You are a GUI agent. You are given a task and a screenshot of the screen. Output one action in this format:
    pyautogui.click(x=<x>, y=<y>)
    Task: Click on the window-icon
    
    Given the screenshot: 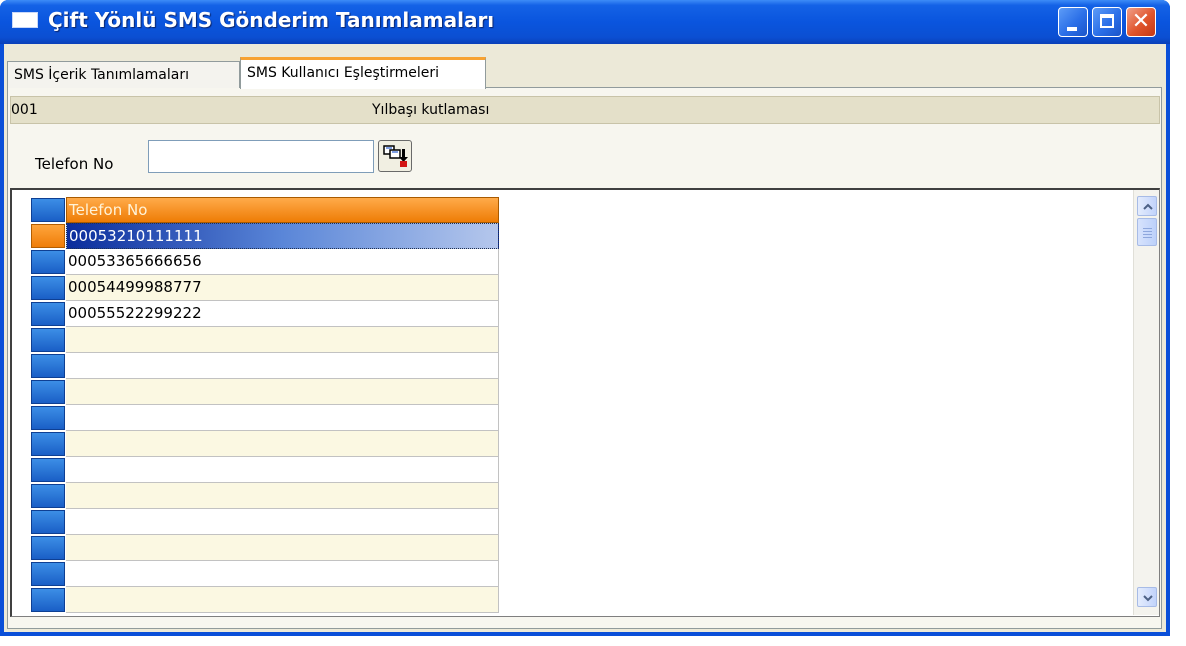 What is the action you would take?
    pyautogui.click(x=25, y=20)
    